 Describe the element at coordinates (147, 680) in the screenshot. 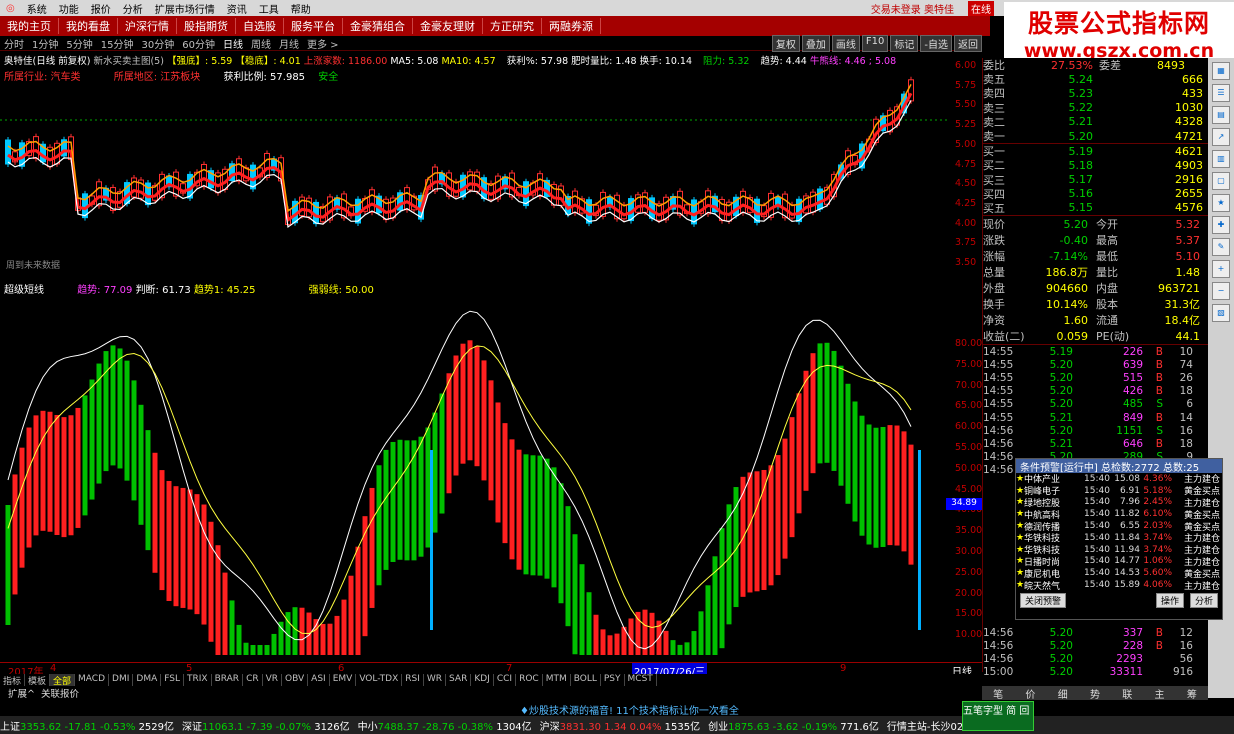

I see `indicator-tab: DMA` at that location.